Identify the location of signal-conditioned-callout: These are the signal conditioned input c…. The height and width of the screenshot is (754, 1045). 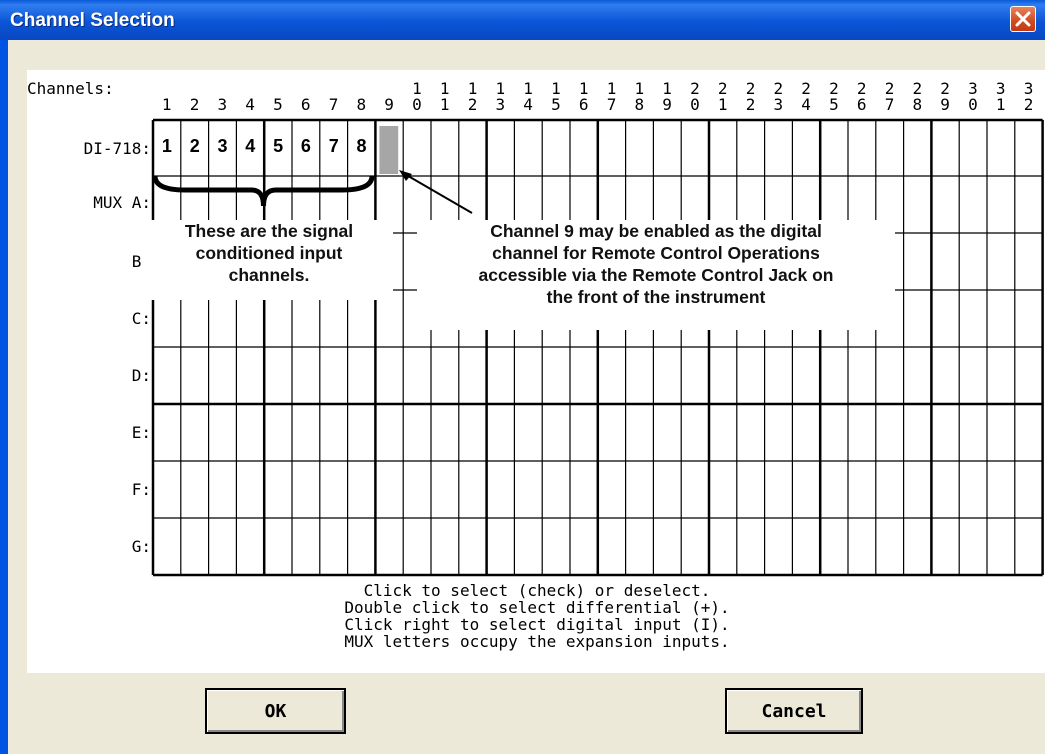
(269, 260).